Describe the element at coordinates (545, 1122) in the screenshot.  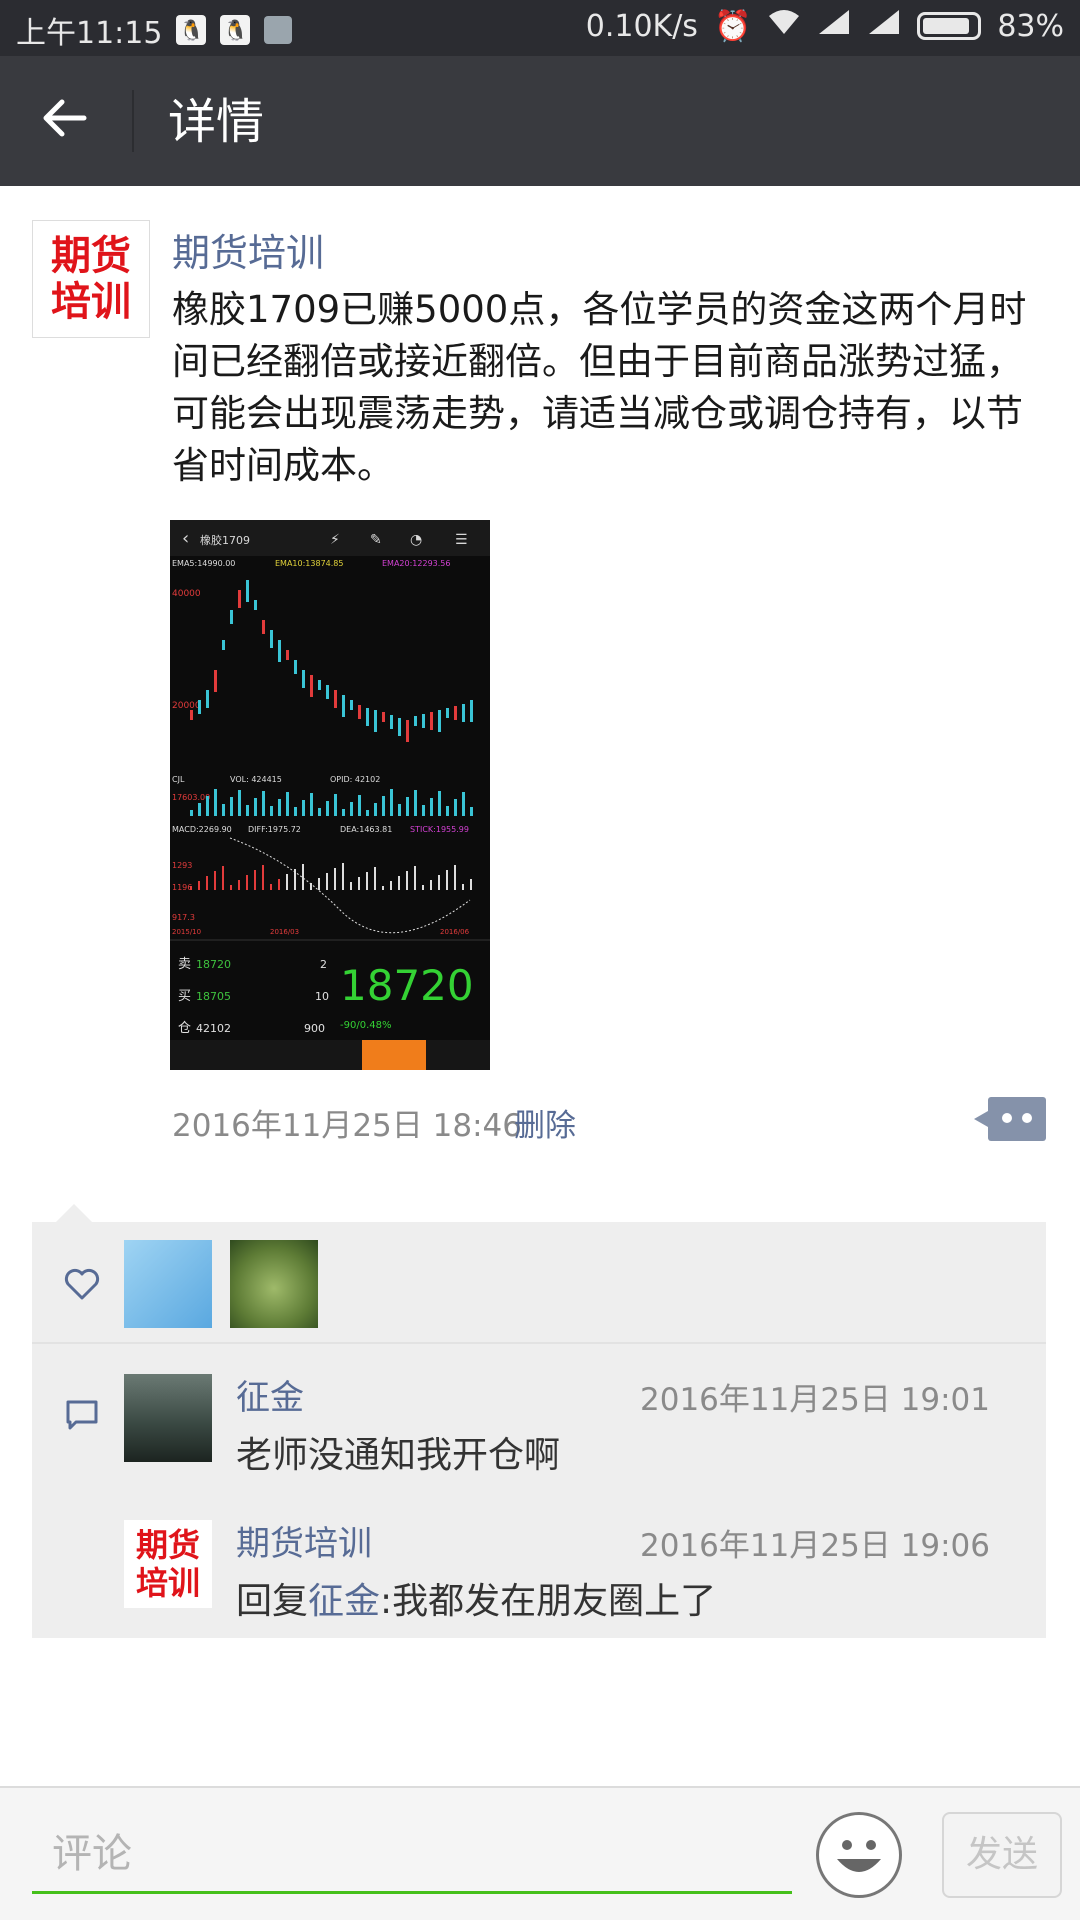
I see `delete-link: 删除` at that location.